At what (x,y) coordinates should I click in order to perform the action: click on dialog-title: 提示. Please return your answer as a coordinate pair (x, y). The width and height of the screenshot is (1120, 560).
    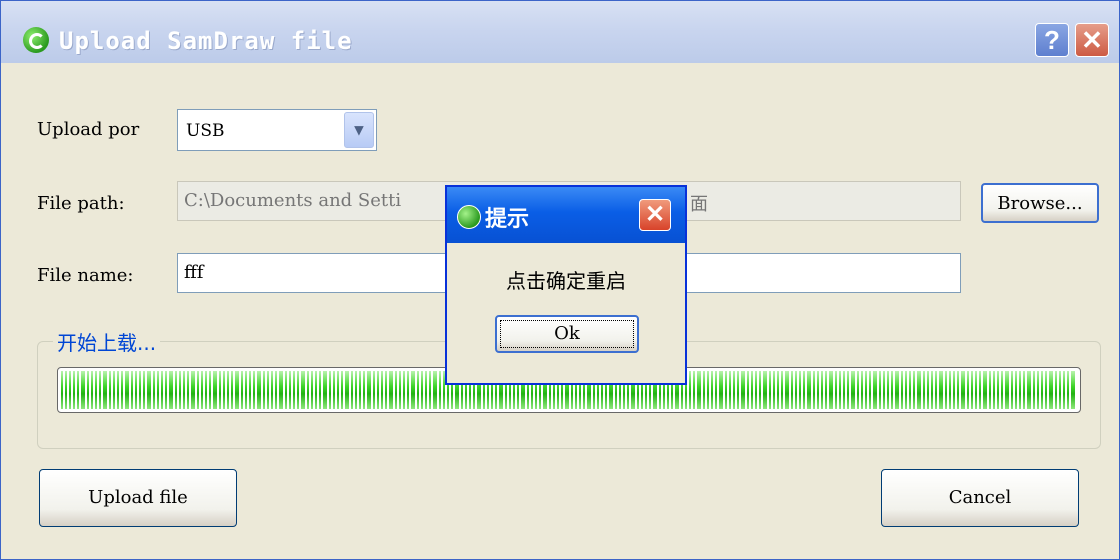
    Looking at the image, I should click on (507, 219).